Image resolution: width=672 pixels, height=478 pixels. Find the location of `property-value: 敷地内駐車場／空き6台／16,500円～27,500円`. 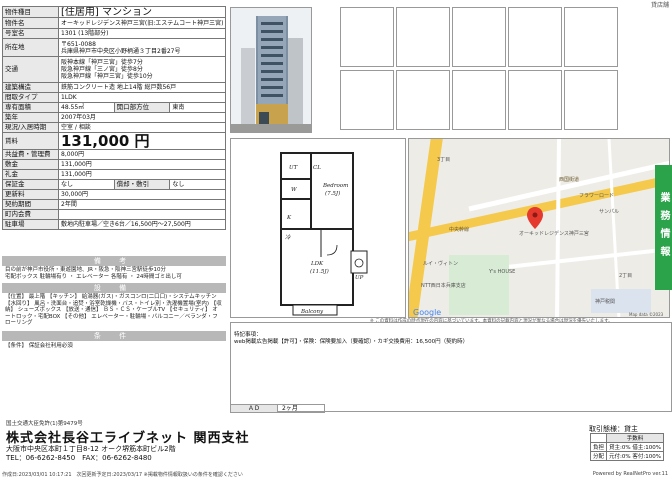

property-value: 敷地内駐車場／空き6台／16,500円～27,500円 is located at coordinates (142, 224).